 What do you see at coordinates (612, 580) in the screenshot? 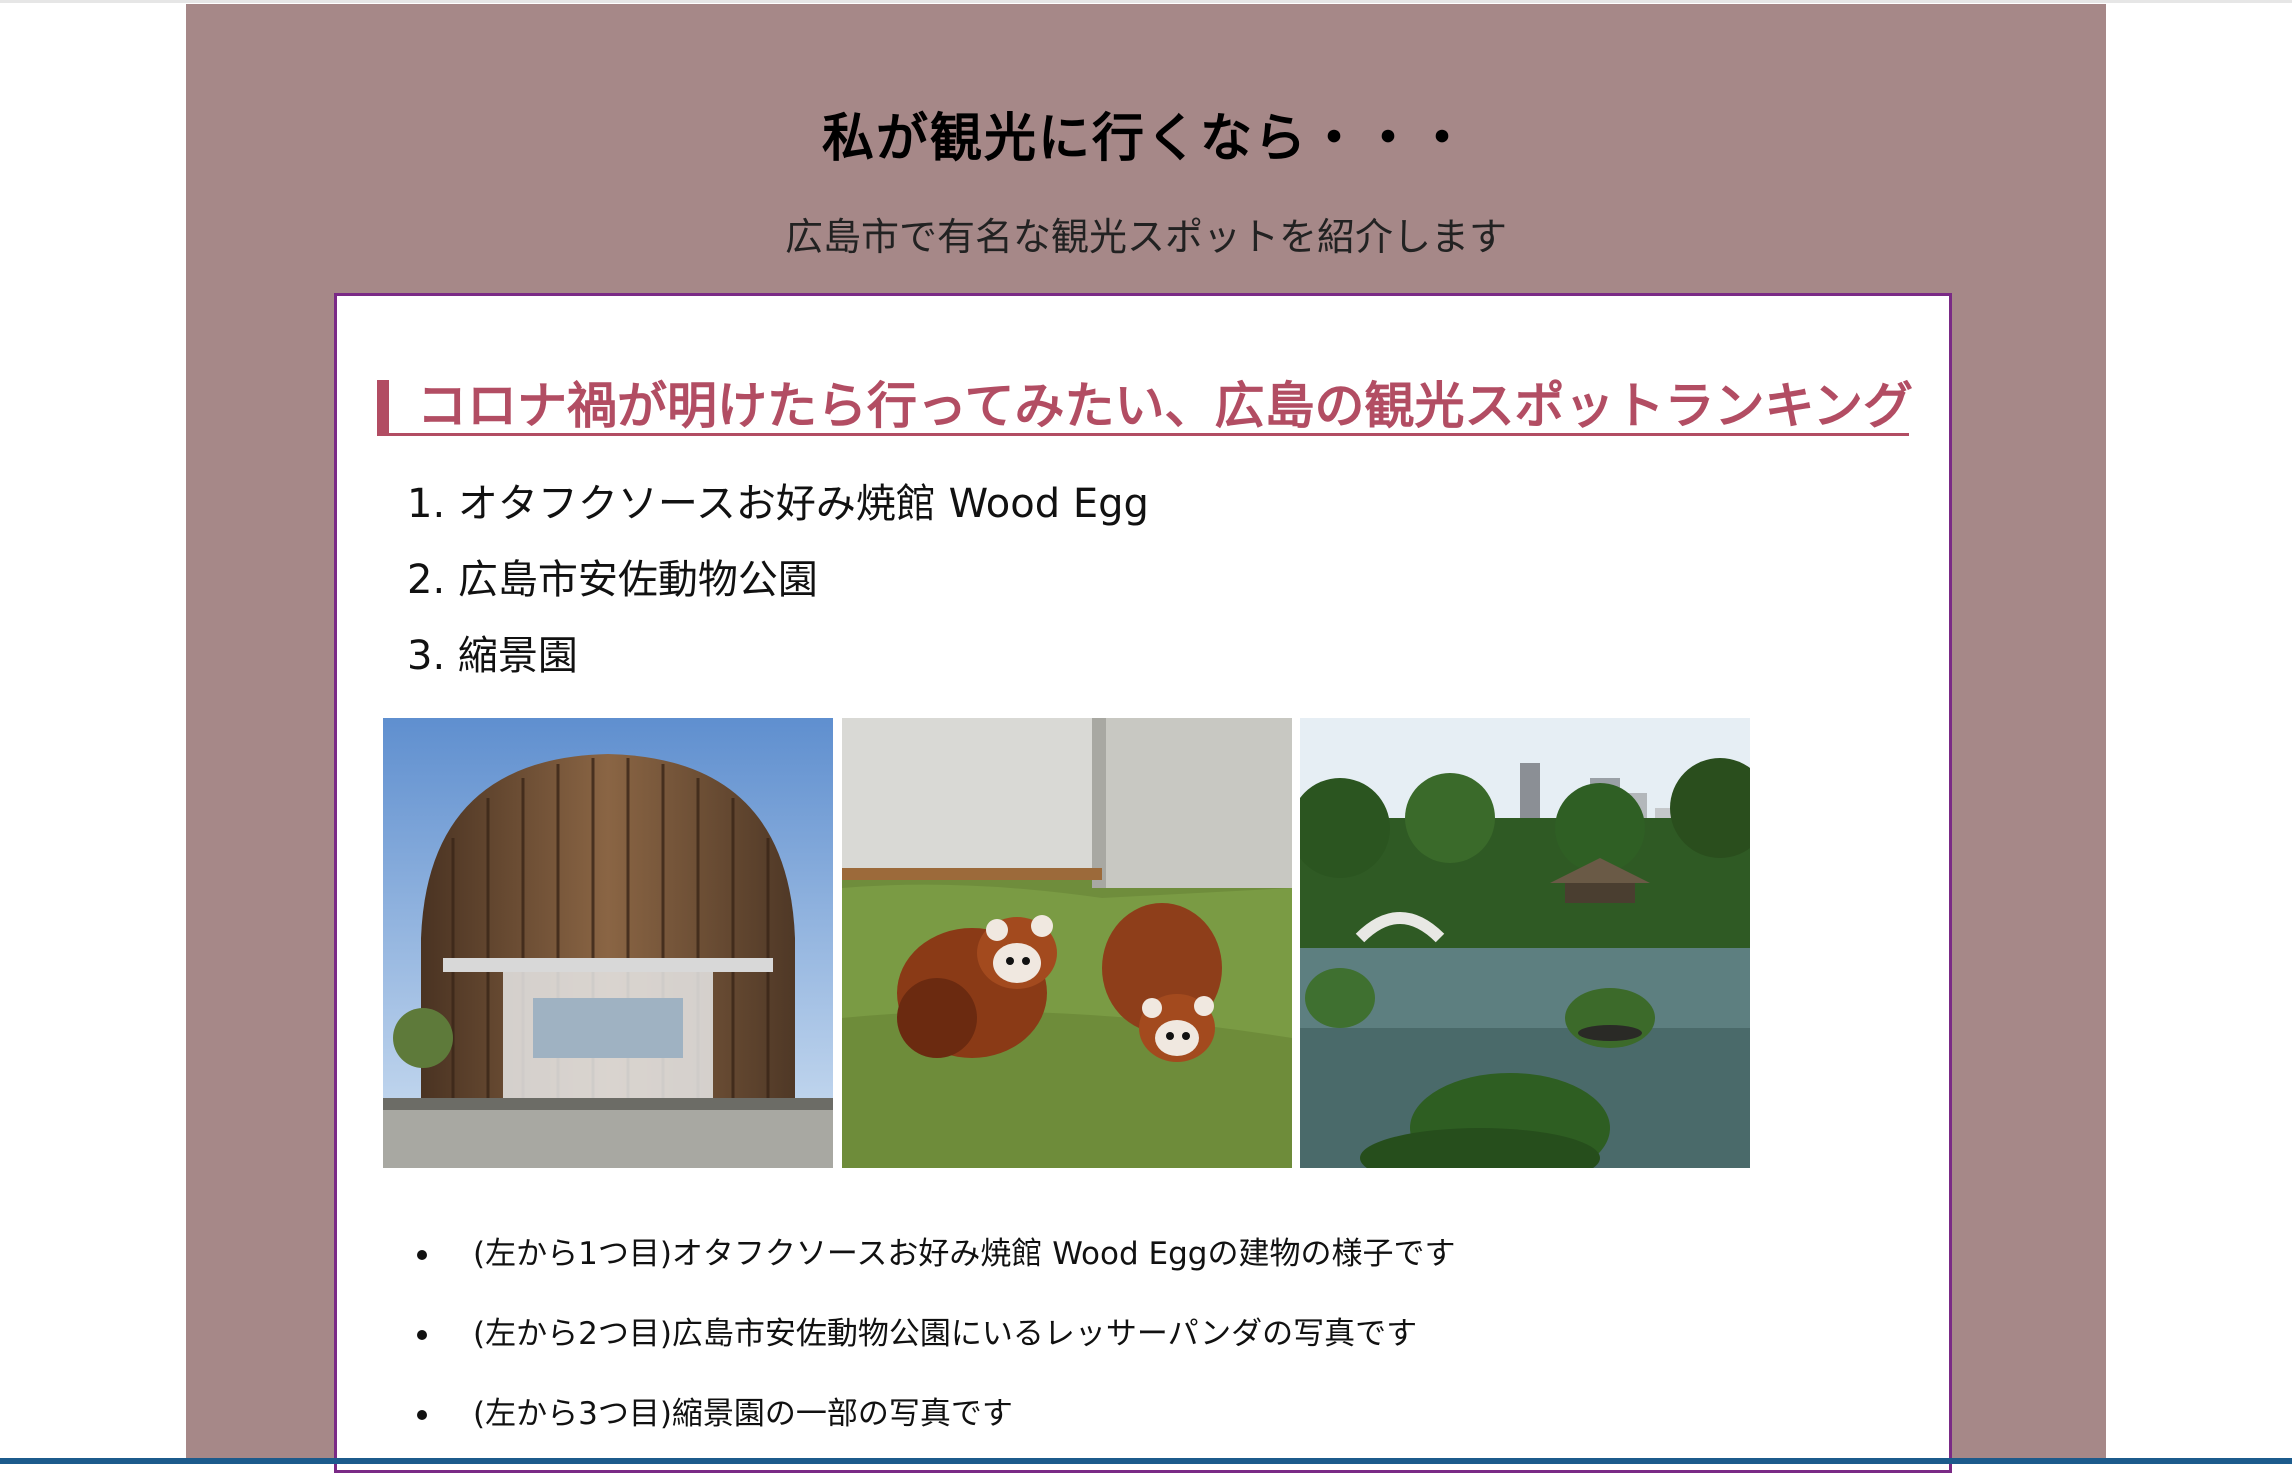
I see `ranking-item: 2. 広島市安佐動物公園` at bounding box center [612, 580].